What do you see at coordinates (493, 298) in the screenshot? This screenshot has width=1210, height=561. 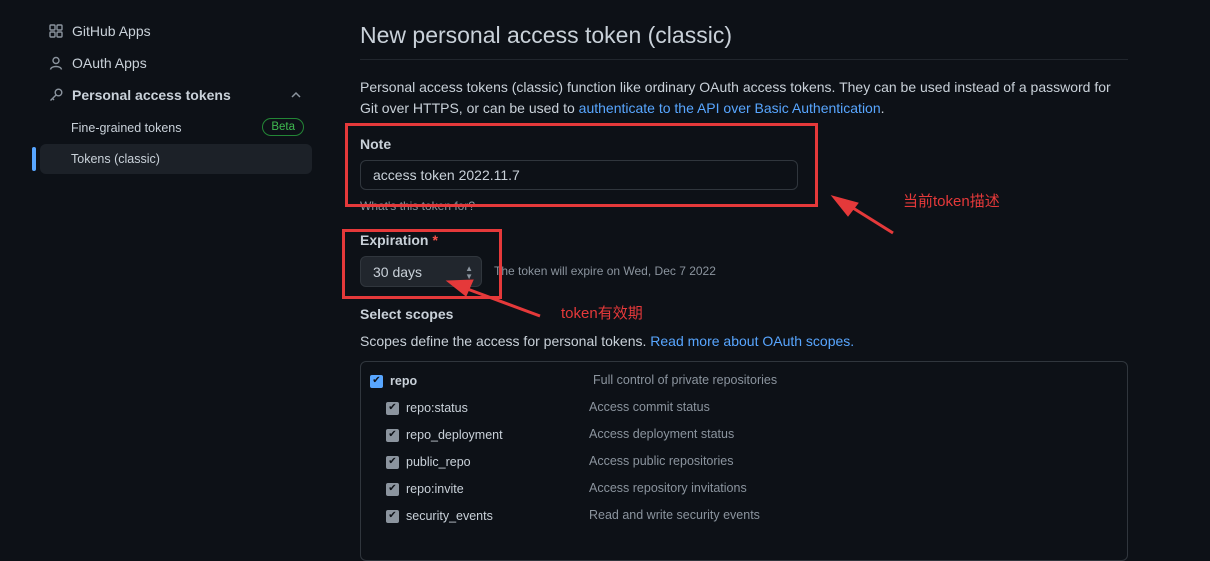 I see `expiry-arrow` at bounding box center [493, 298].